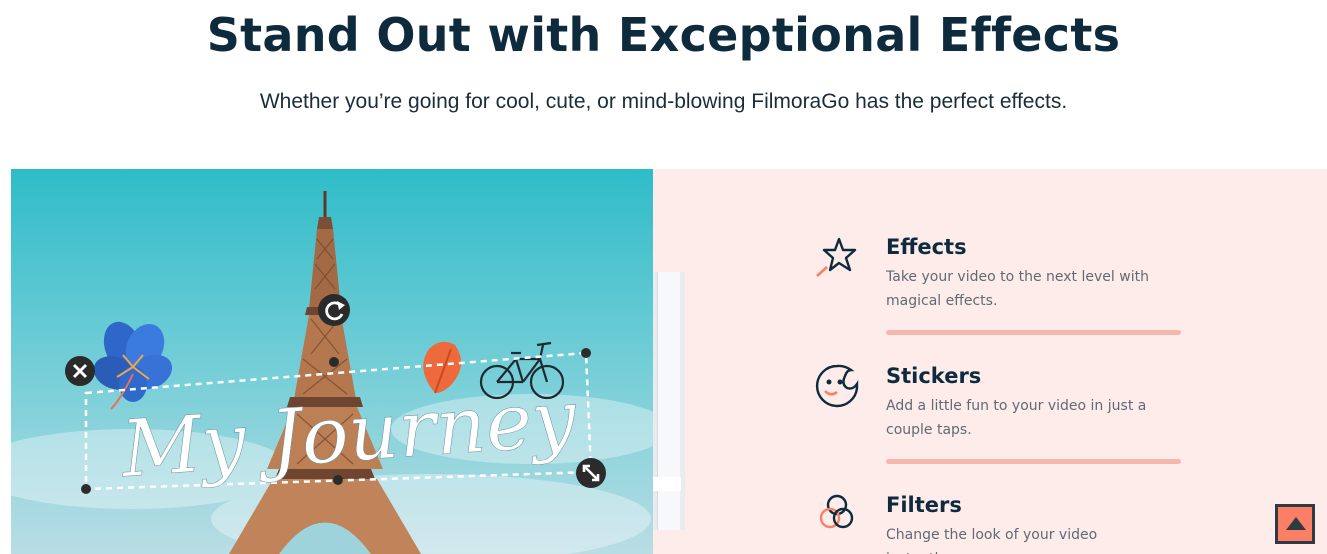  I want to click on carousel-slide-edge, so click(669, 401).